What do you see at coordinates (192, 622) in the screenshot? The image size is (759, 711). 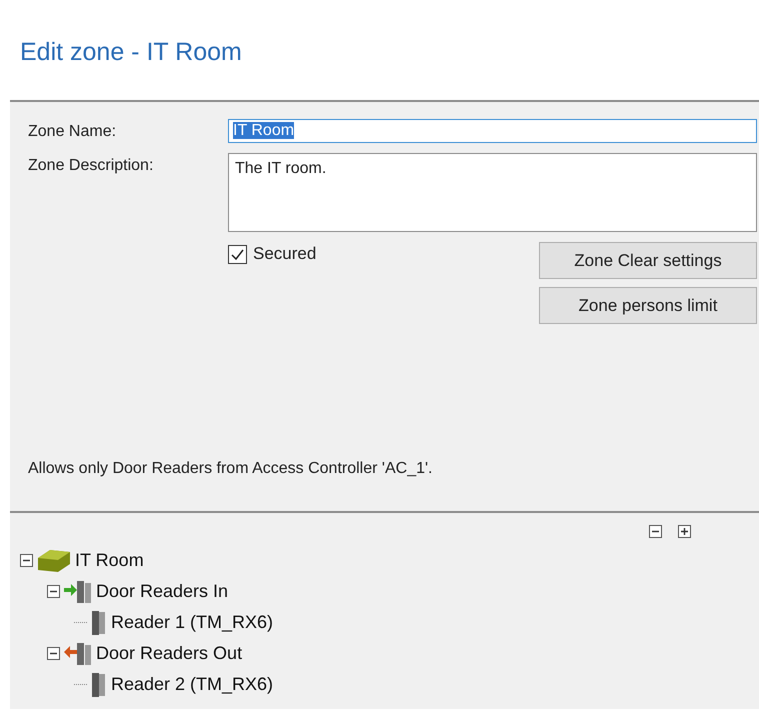 I see `tree-item: Reader 1 (TM_RX6)` at bounding box center [192, 622].